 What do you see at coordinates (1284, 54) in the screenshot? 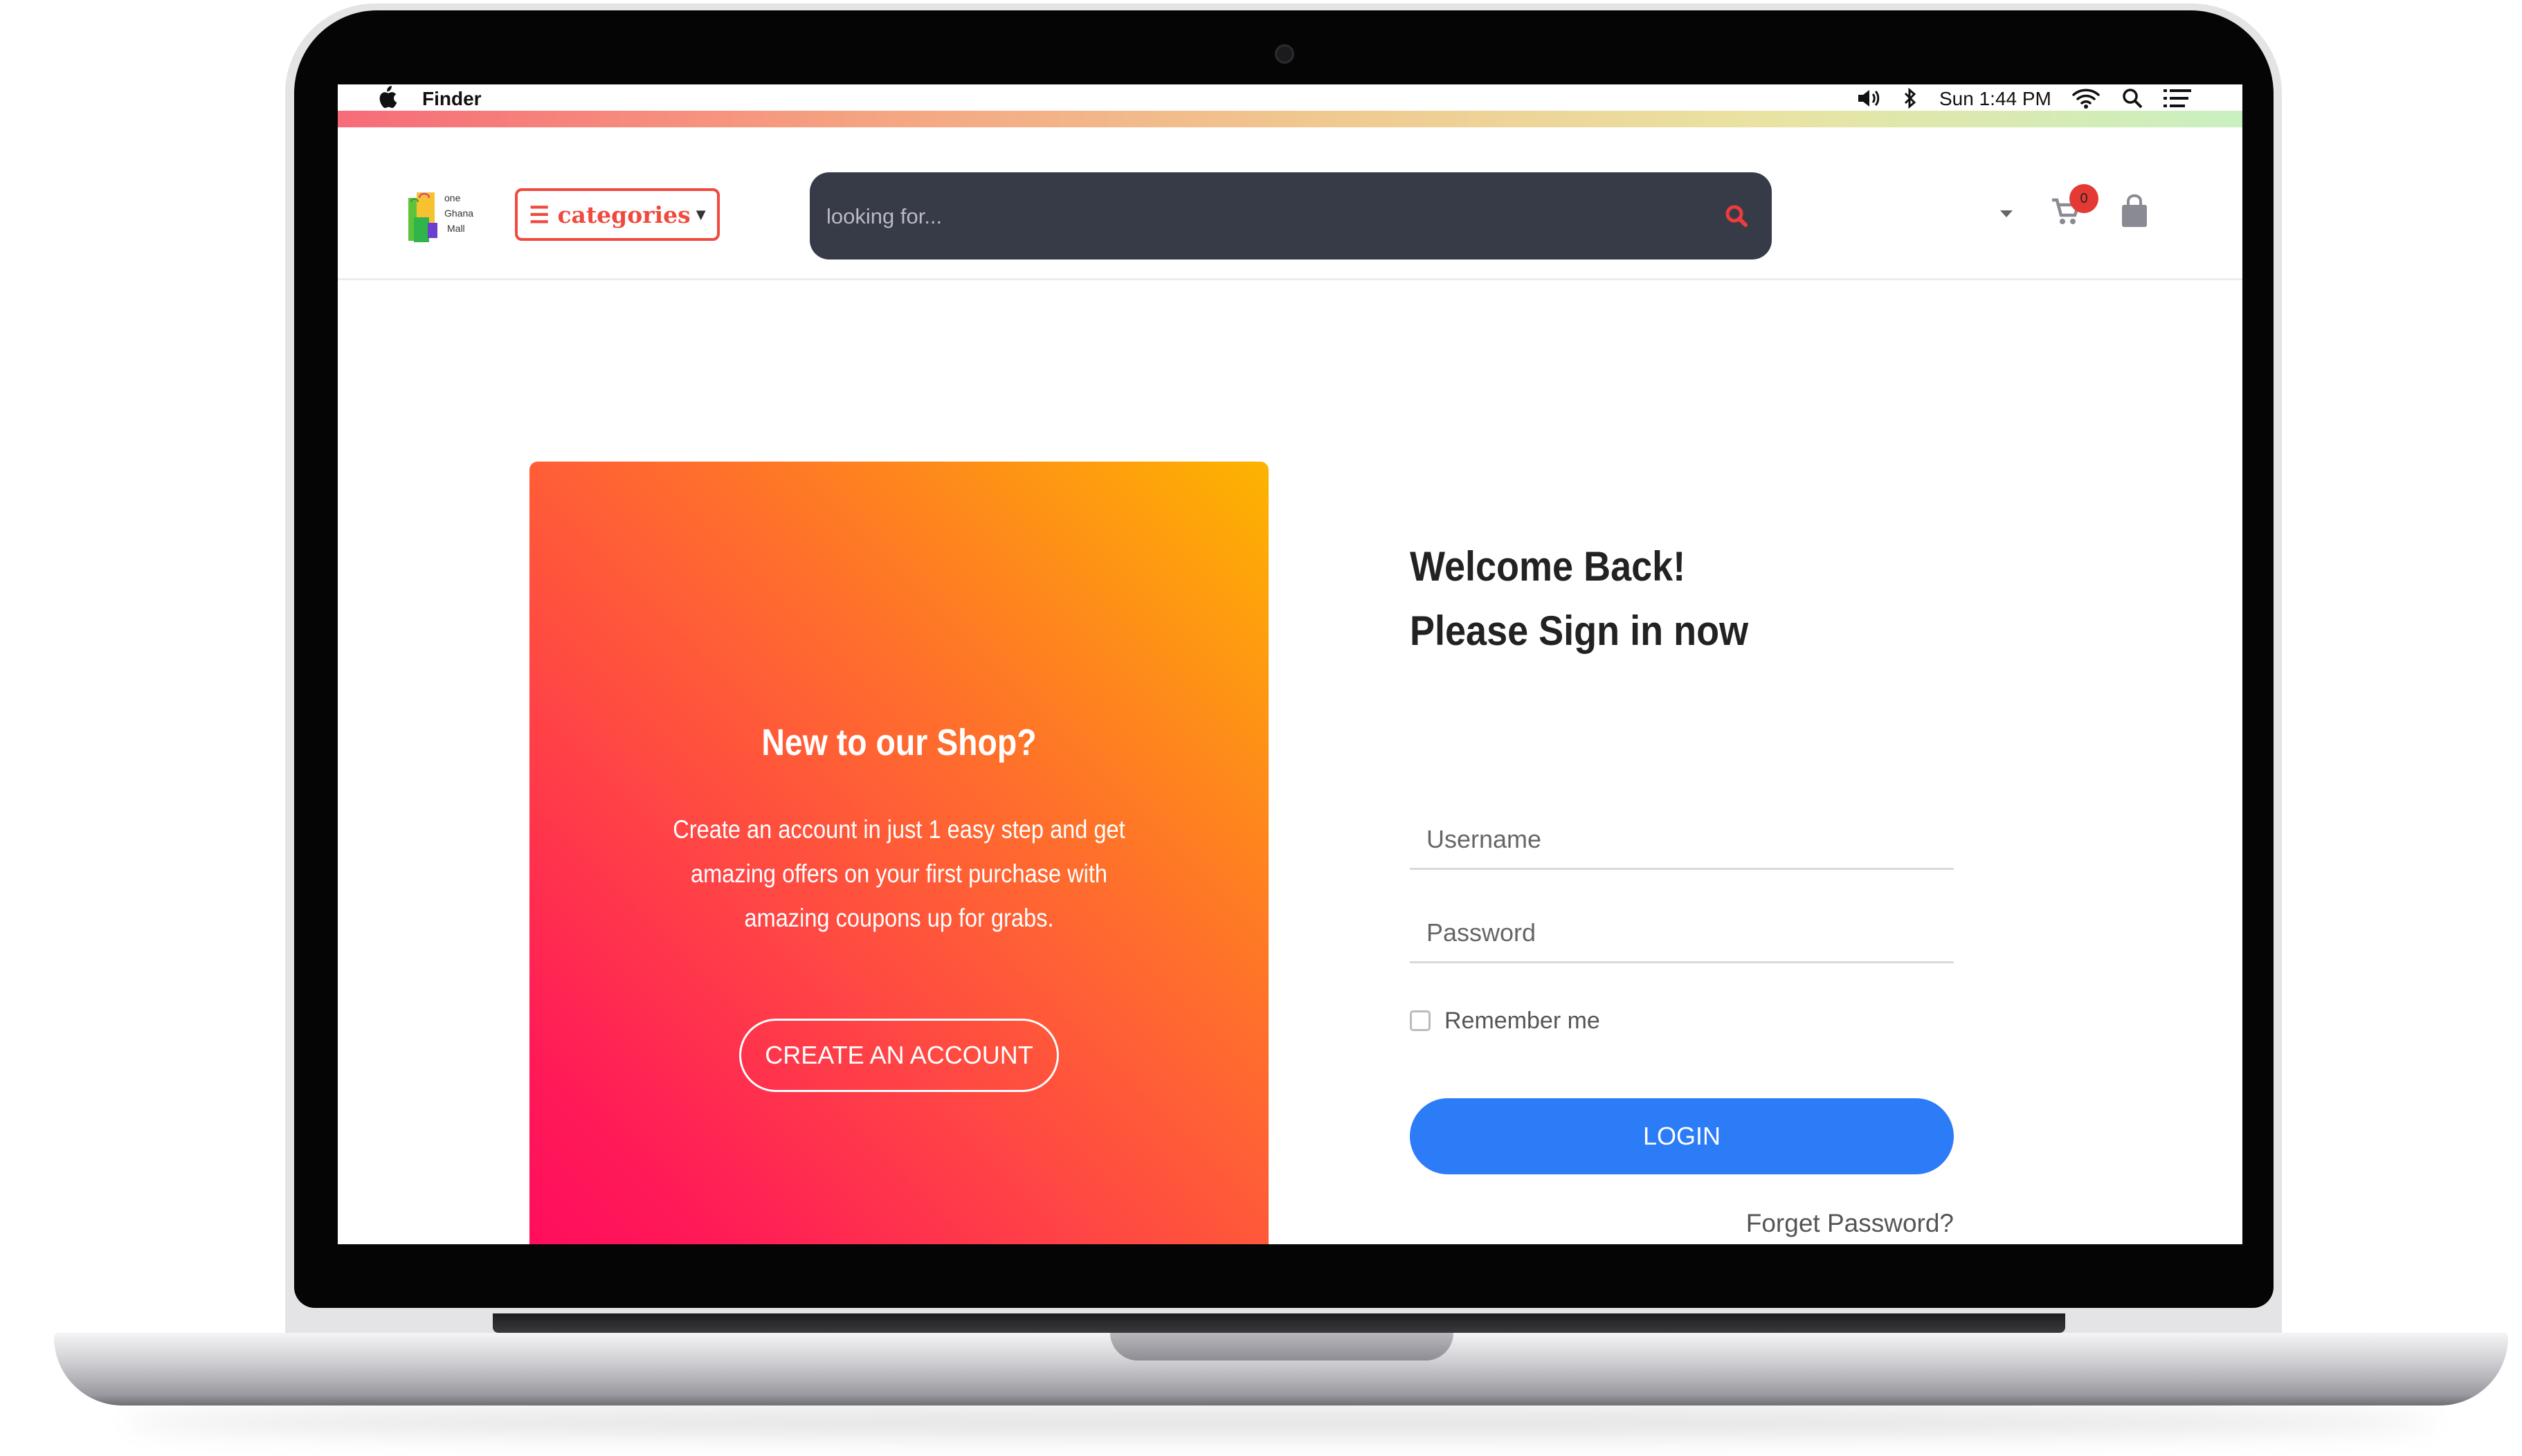
I see `camera-icon` at bounding box center [1284, 54].